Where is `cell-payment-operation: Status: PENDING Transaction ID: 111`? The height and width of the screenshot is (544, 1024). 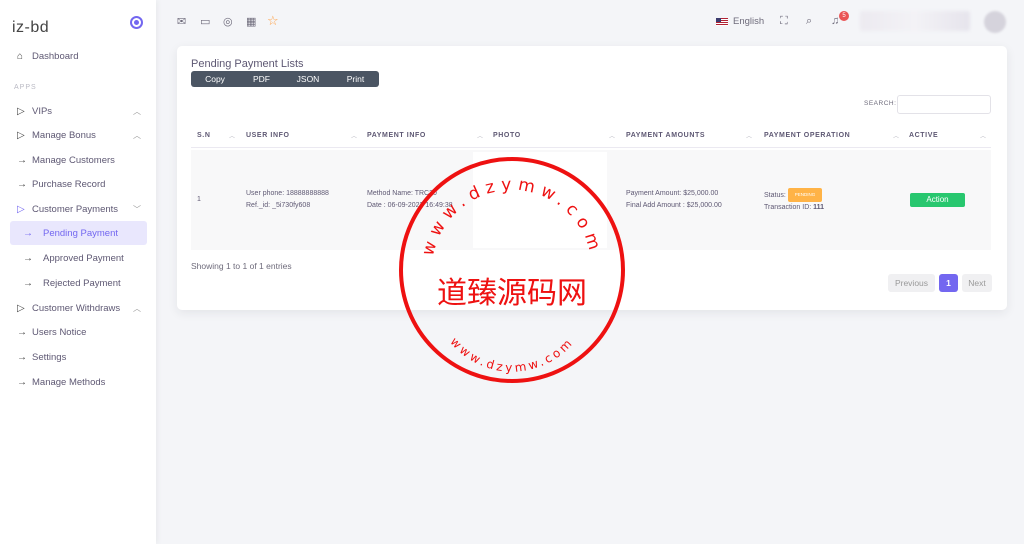 cell-payment-operation: Status: PENDING Transaction ID: 111 is located at coordinates (794, 201).